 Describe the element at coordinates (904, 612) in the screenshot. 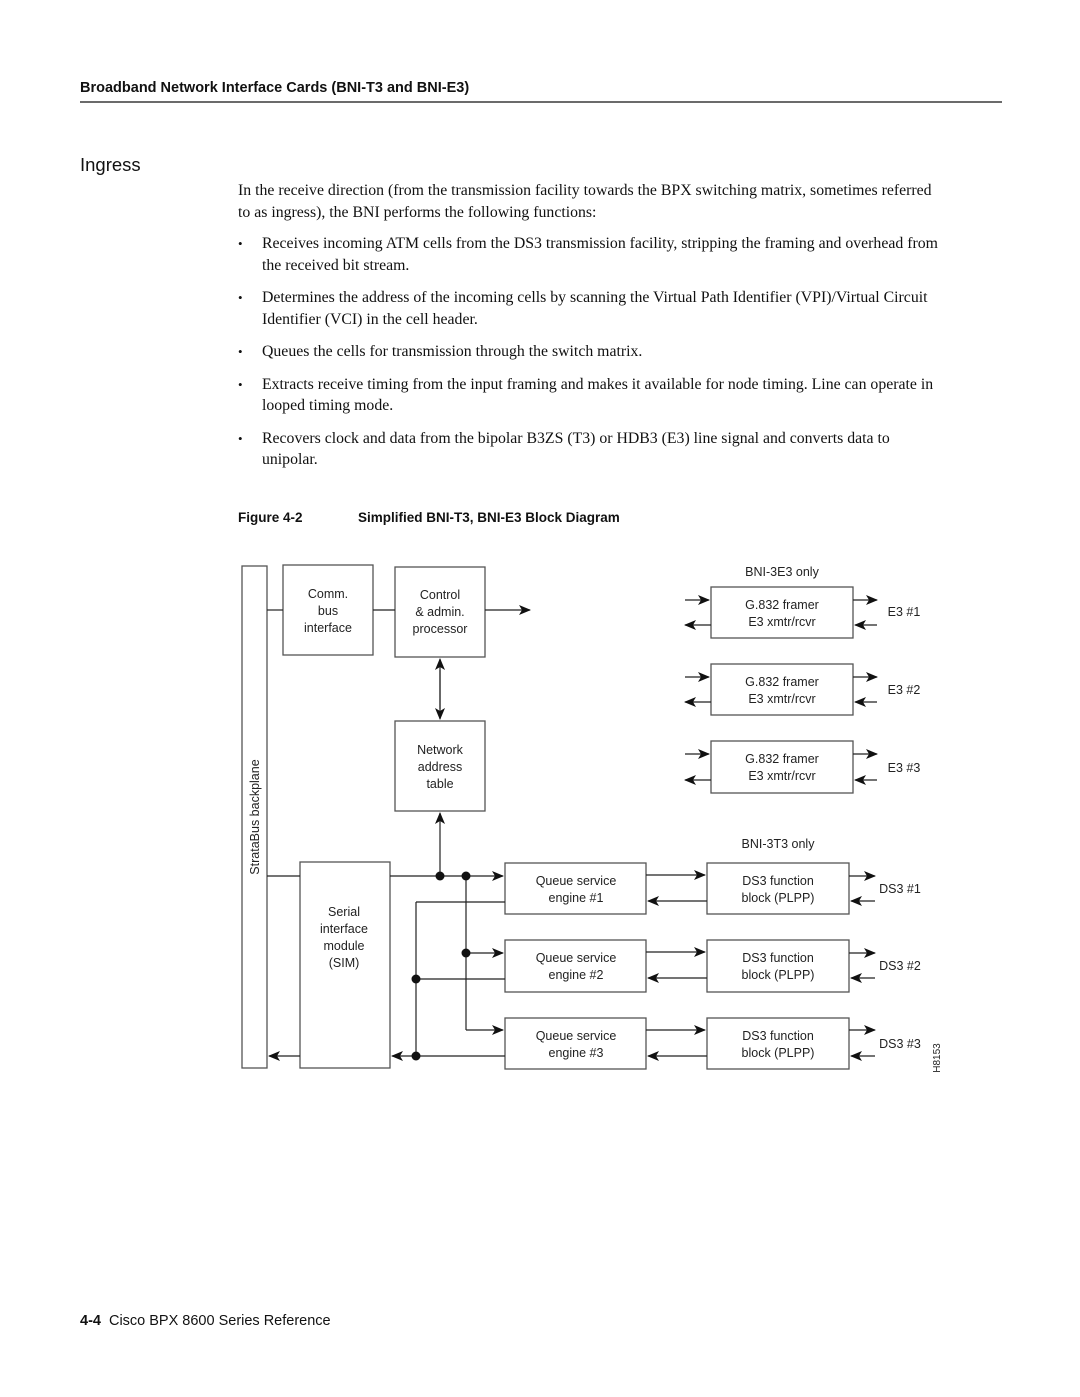

I see `e3-port-label: E3 #1` at that location.